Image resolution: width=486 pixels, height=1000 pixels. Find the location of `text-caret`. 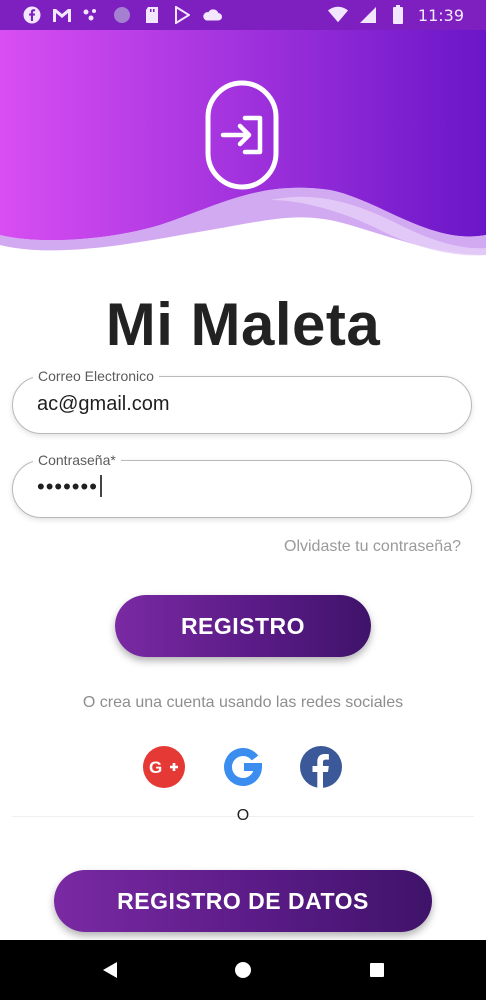

text-caret is located at coordinates (100, 486).